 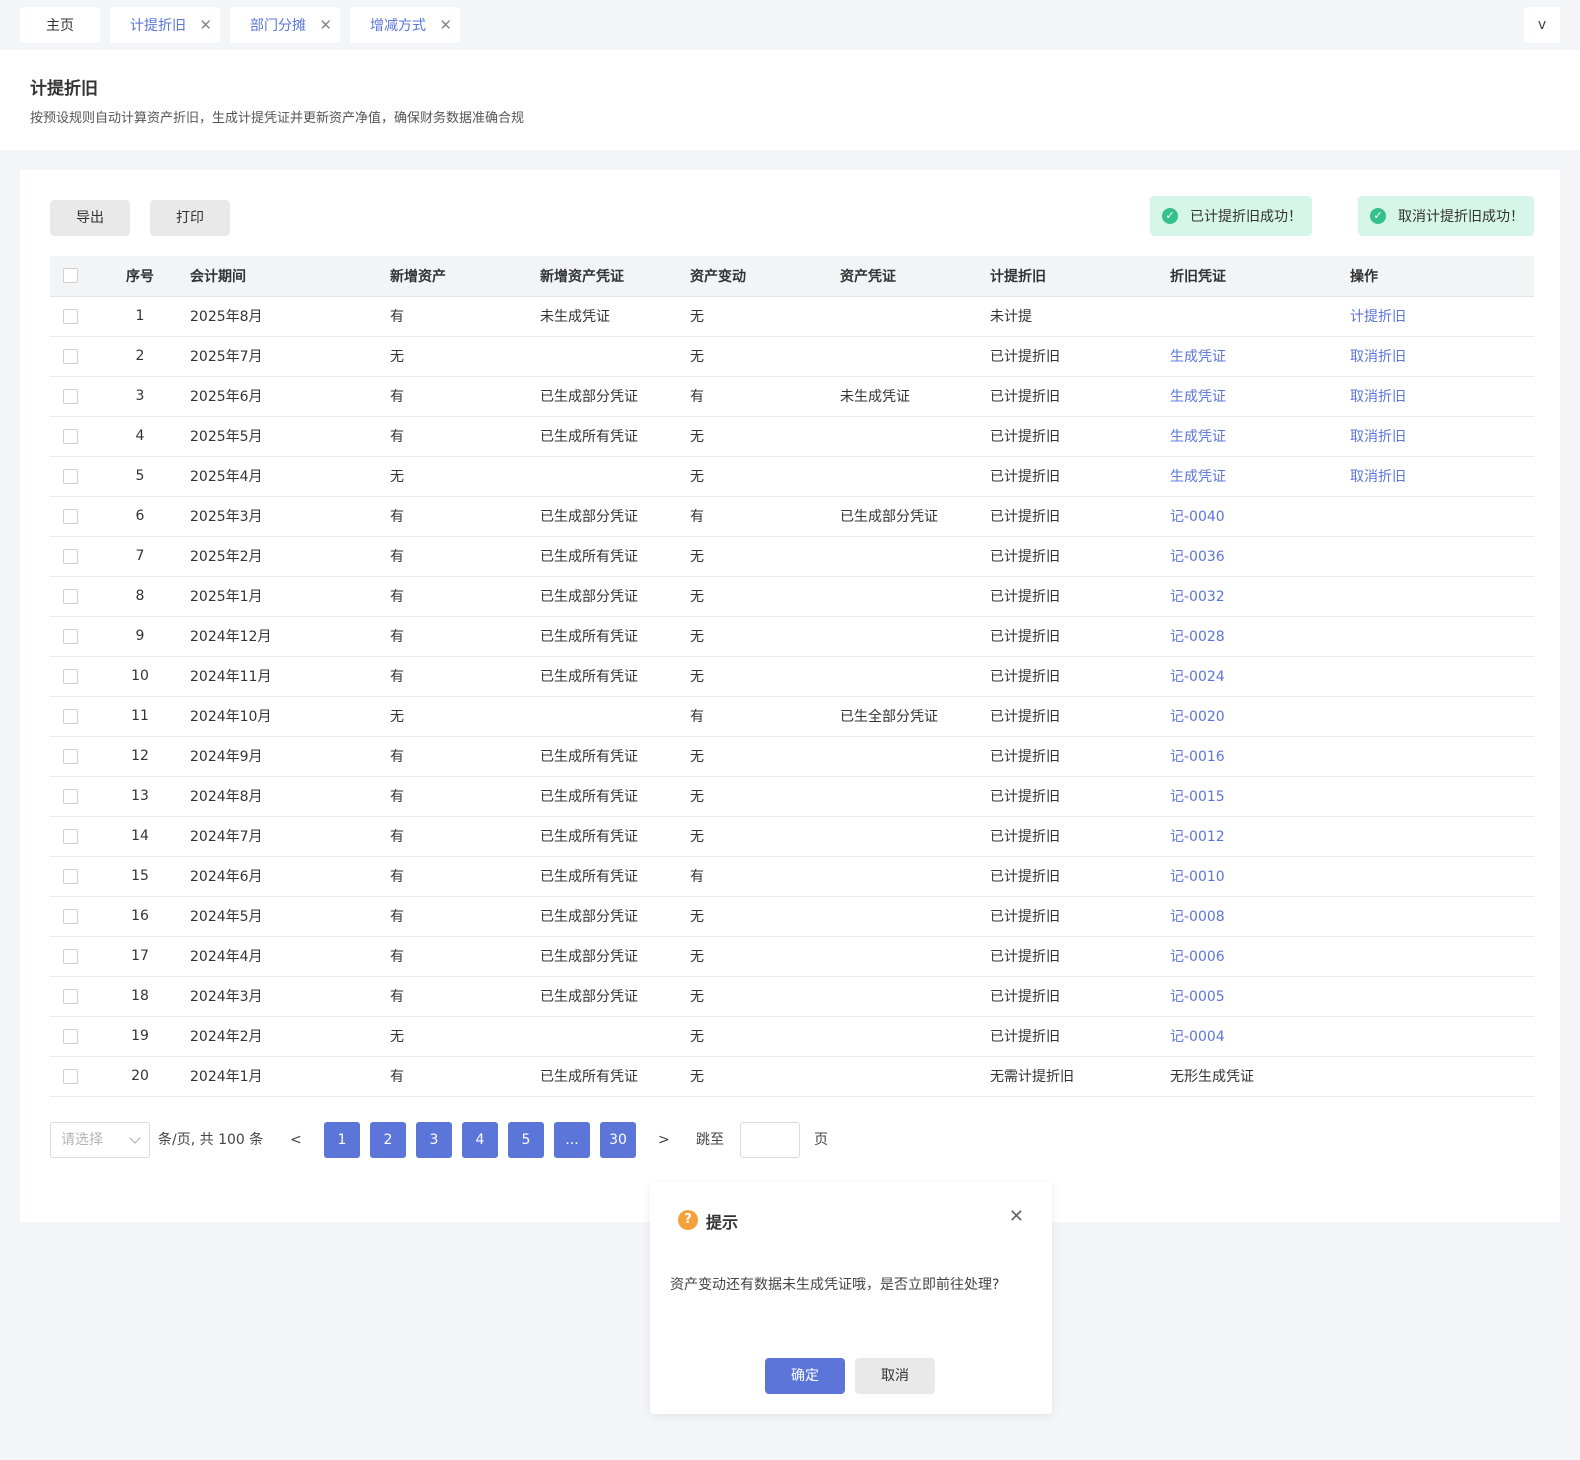 What do you see at coordinates (615, 756) in the screenshot?
I see `cell-new-asset-voucher: 已生成所有凭证` at bounding box center [615, 756].